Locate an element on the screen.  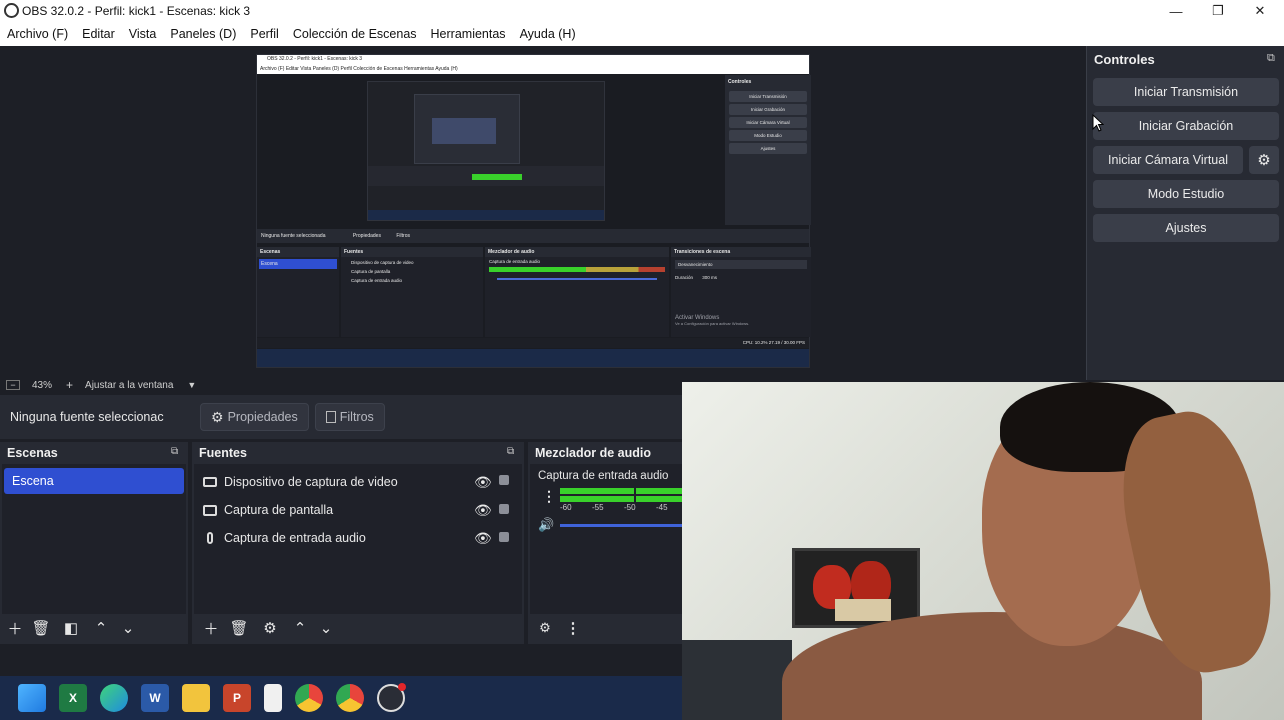
kebab-menu-icon: ⋮ is located at coordinates (549, 496).